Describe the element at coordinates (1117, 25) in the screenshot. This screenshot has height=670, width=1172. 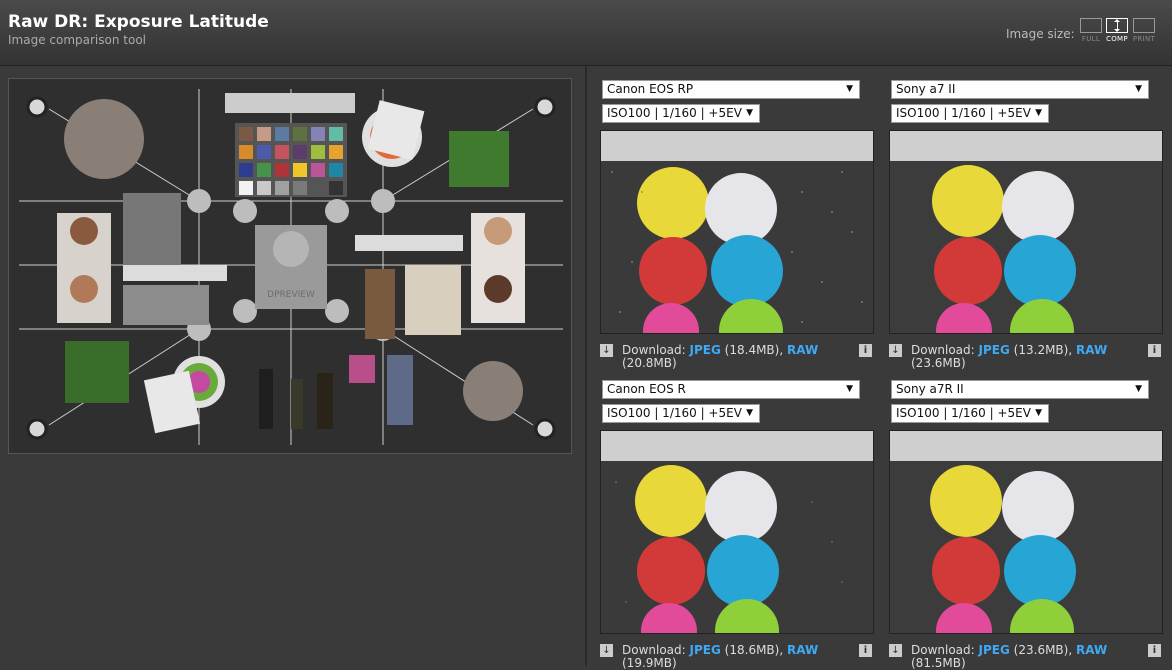
I see `comp-size-icon` at that location.